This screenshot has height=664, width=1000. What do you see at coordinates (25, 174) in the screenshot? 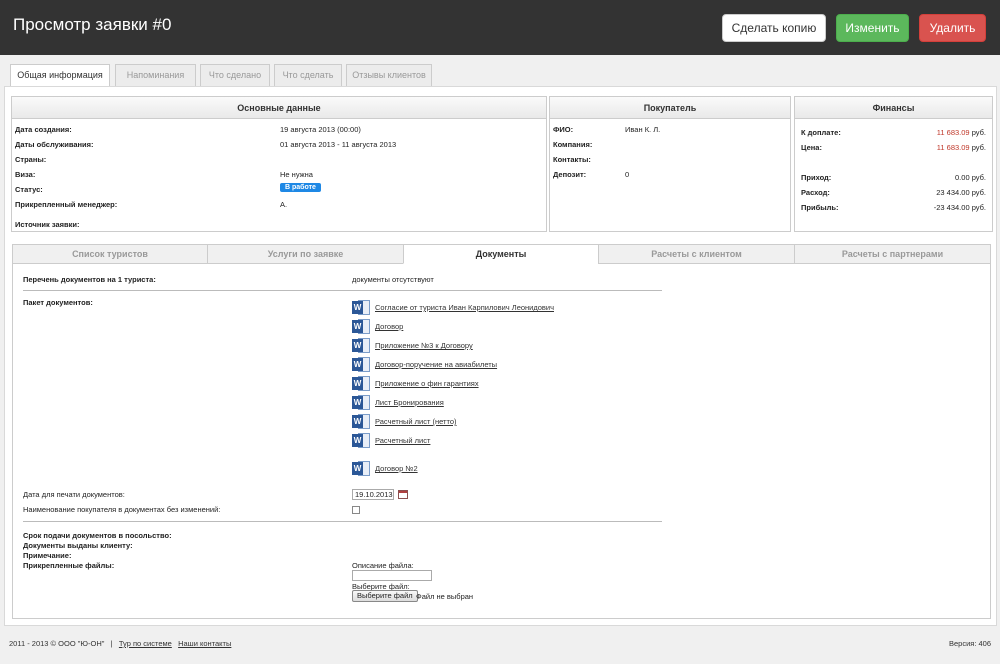
I see `visa-label: Виза:` at bounding box center [25, 174].